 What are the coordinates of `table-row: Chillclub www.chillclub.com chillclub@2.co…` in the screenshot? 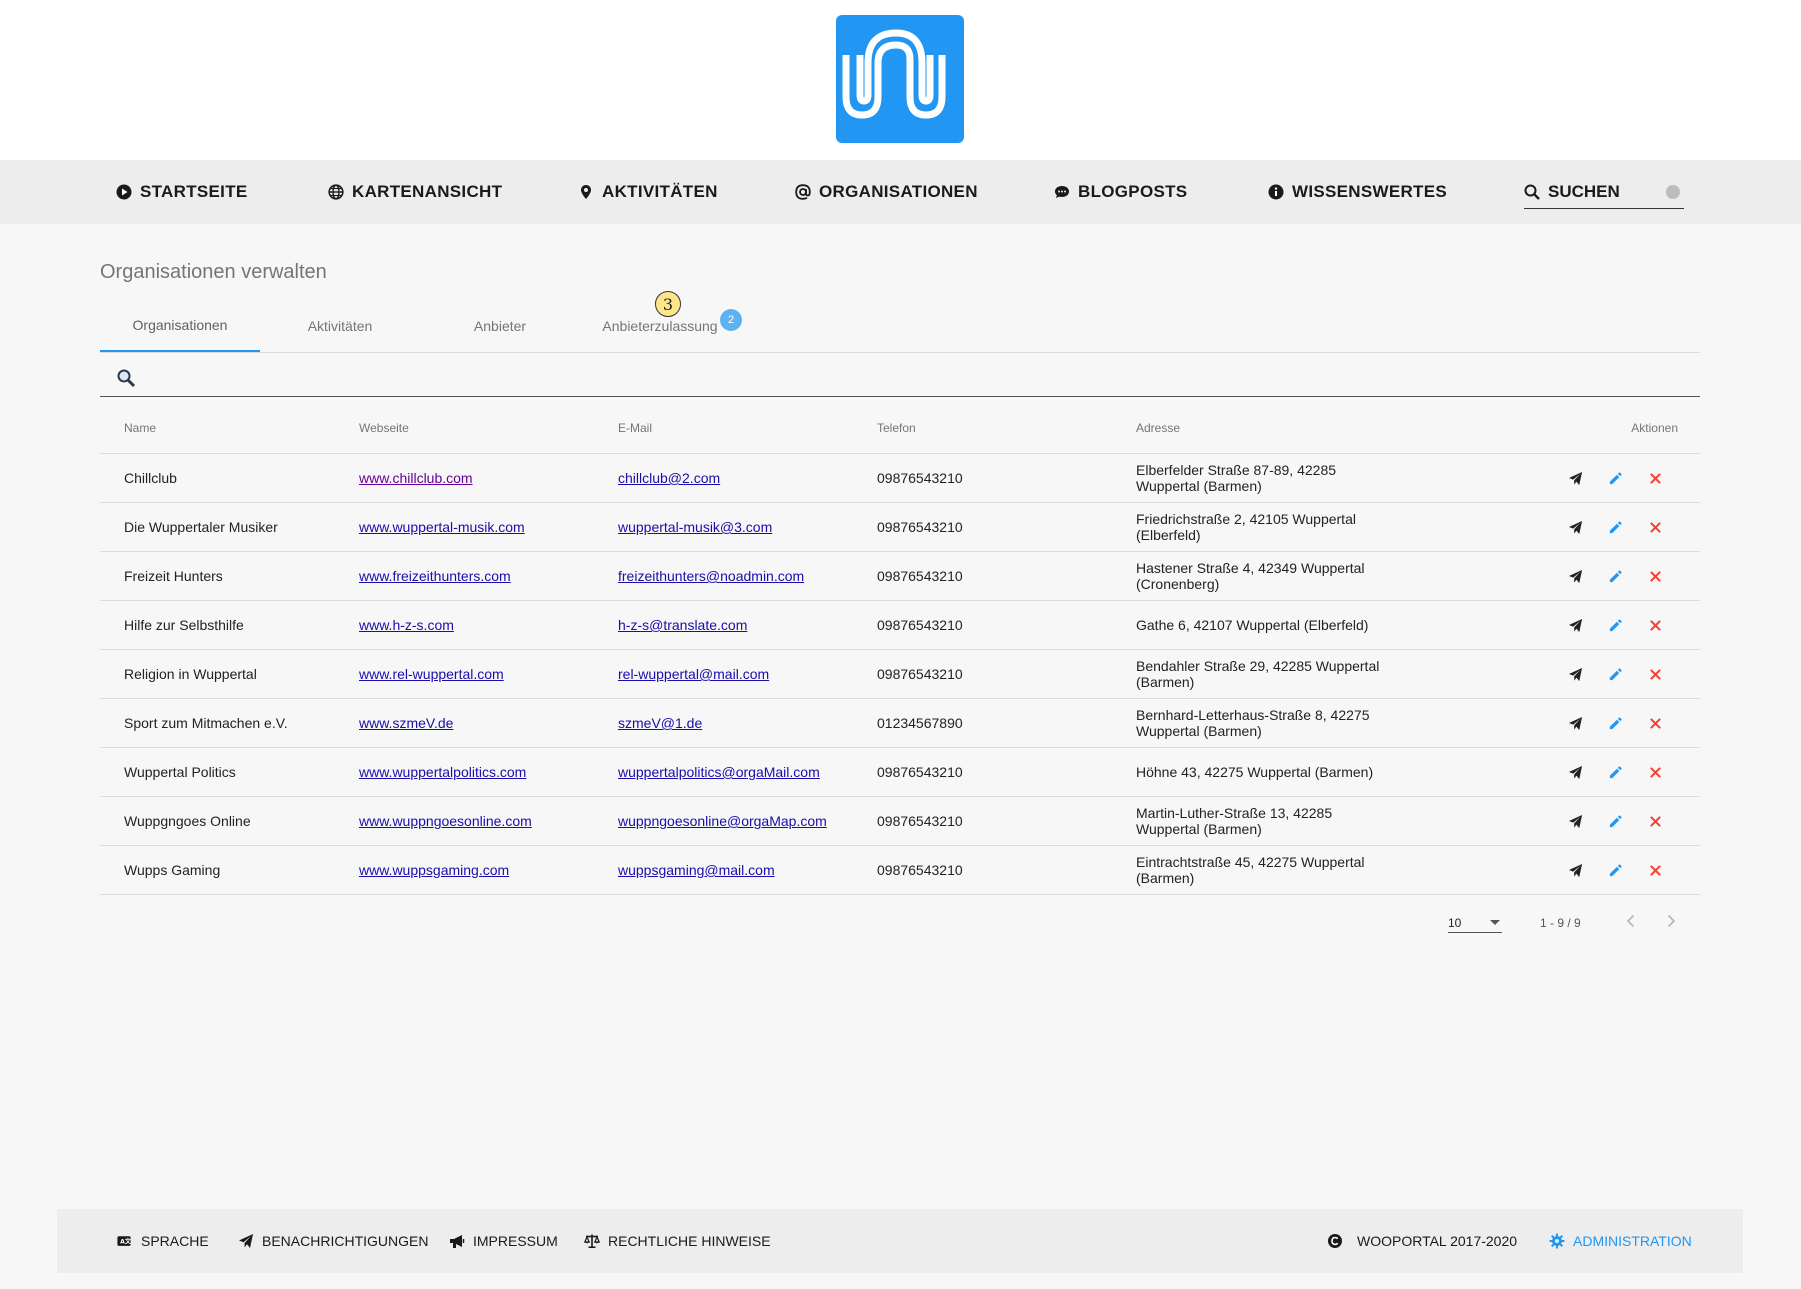 It's located at (900, 478).